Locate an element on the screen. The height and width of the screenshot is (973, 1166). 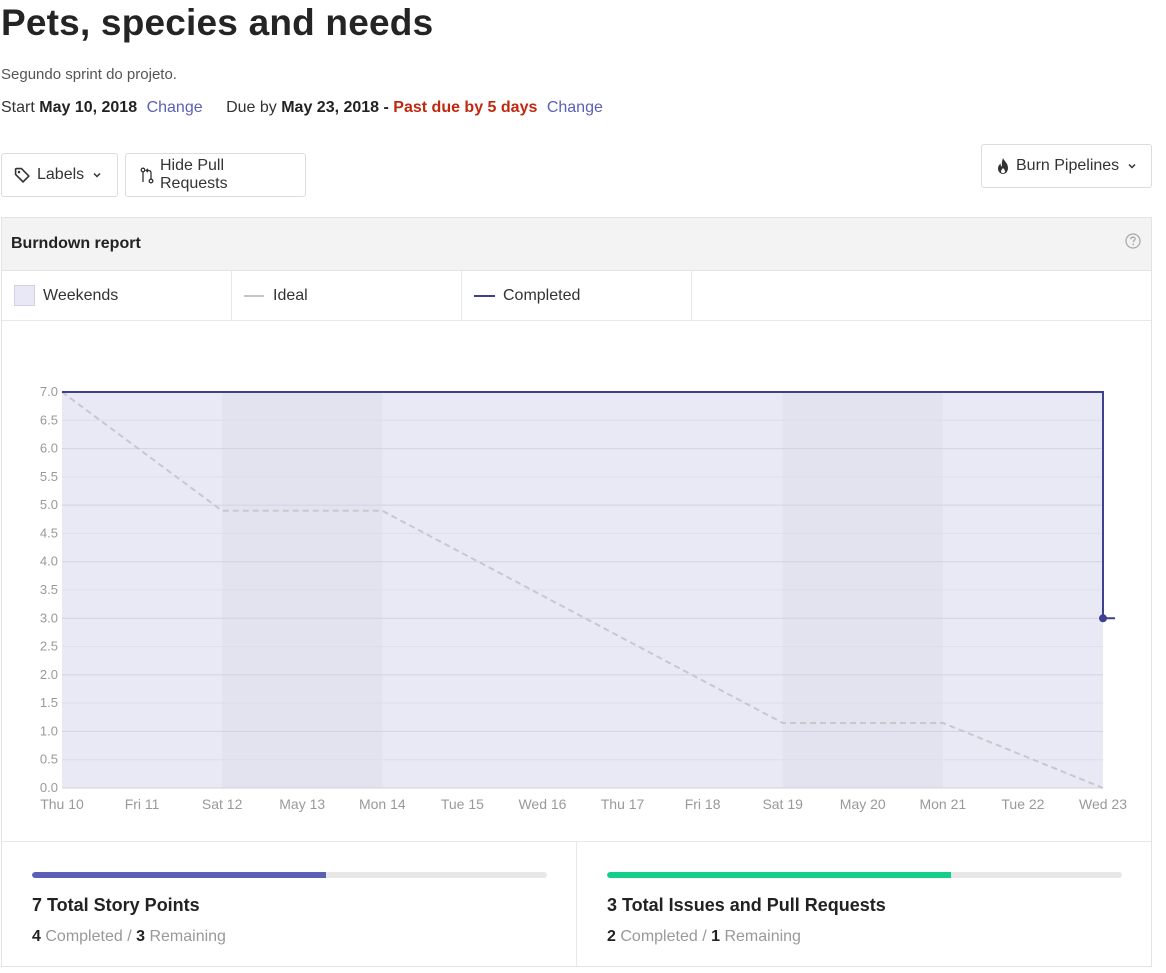
weekends-swatch is located at coordinates (24, 295).